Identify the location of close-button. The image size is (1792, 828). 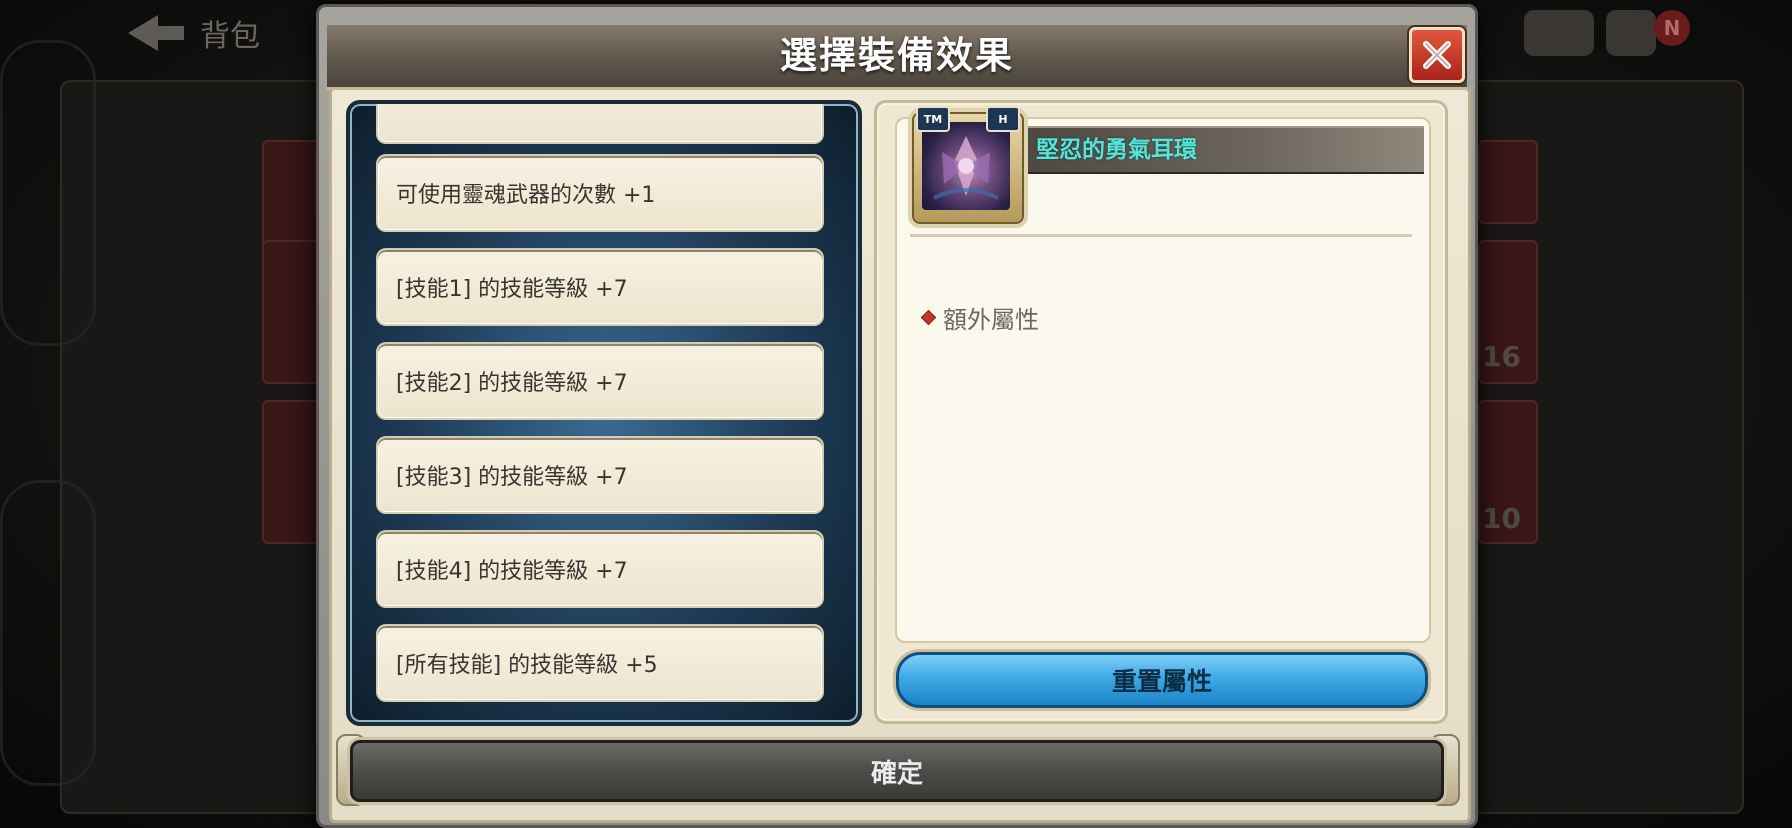
(1437, 55).